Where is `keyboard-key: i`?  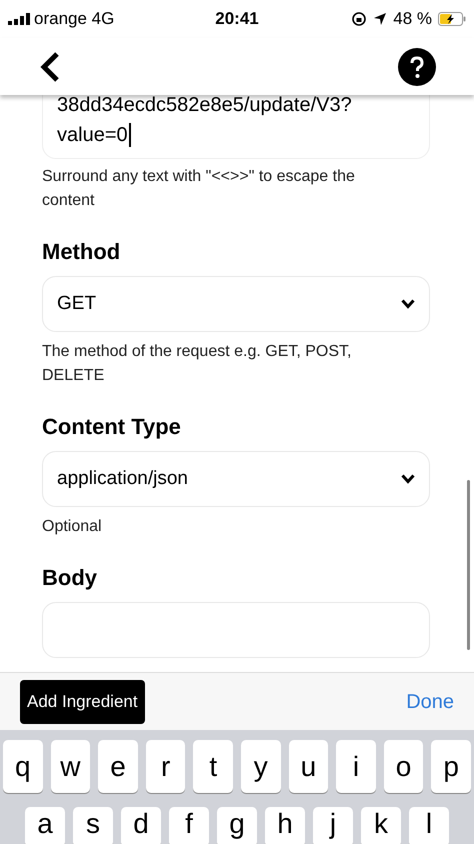 keyboard-key: i is located at coordinates (356, 766).